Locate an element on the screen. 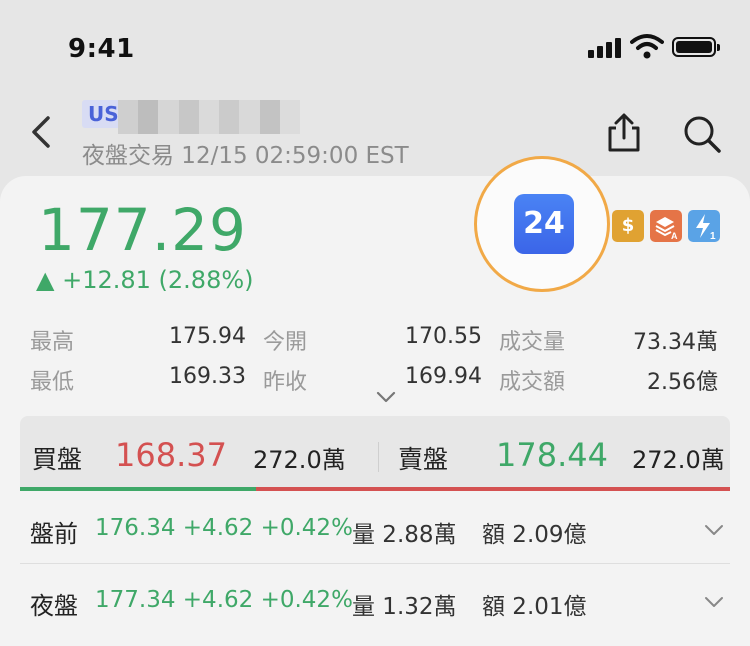 The height and width of the screenshot is (646, 750). bid-ask-divider is located at coordinates (378, 457).